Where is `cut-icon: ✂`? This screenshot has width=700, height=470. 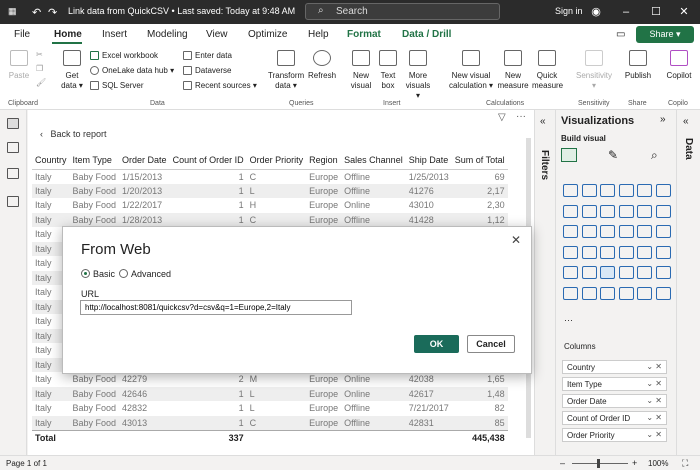 cut-icon: ✂ is located at coordinates (39, 54).